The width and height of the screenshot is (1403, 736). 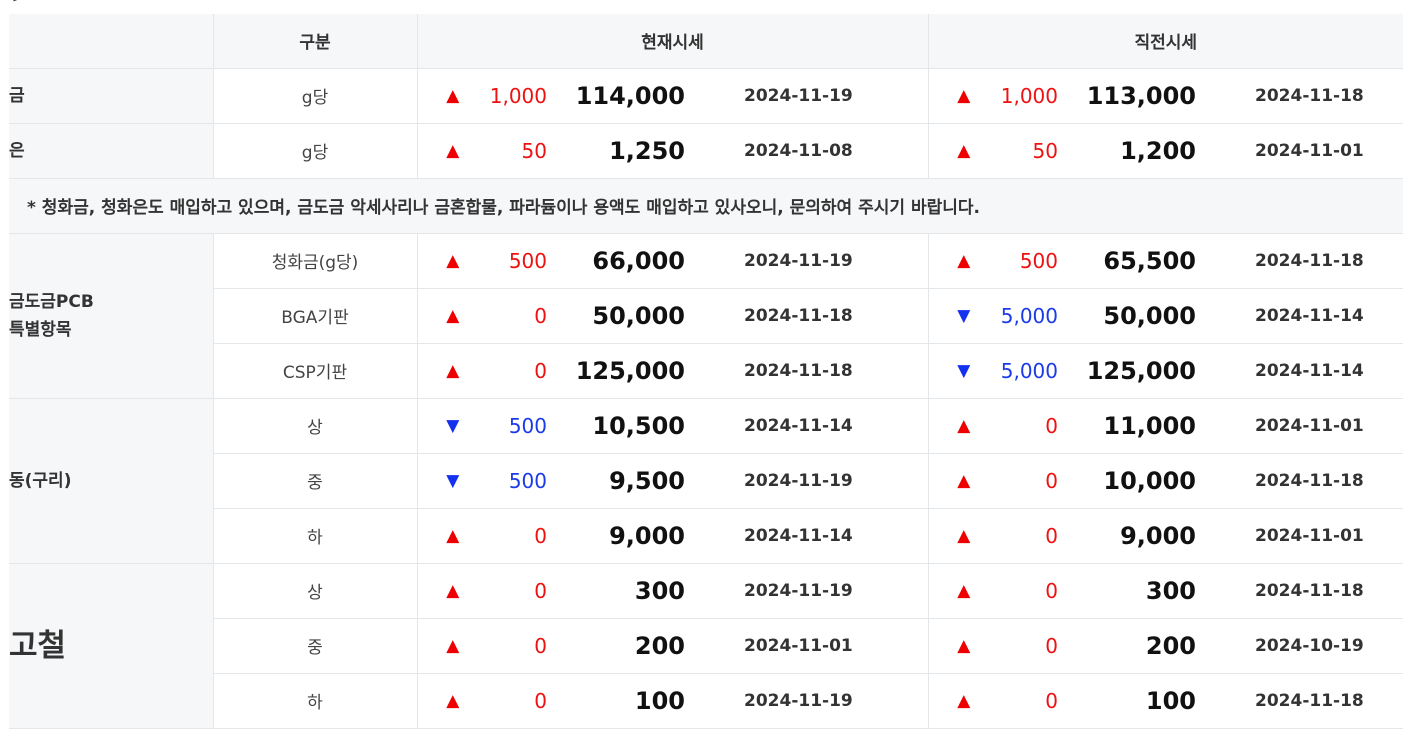 What do you see at coordinates (1131, 261) in the screenshot?
I see `price-value: 65,500` at bounding box center [1131, 261].